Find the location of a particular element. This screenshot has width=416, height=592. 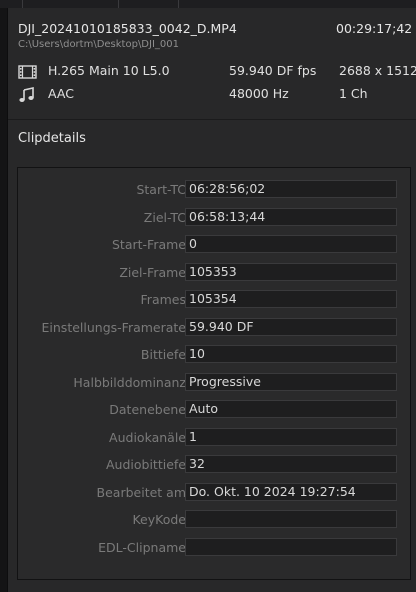

detail-row-einstellungs-framerate: Einstellungs-Framerate 59.940 DF is located at coordinates (214, 328).